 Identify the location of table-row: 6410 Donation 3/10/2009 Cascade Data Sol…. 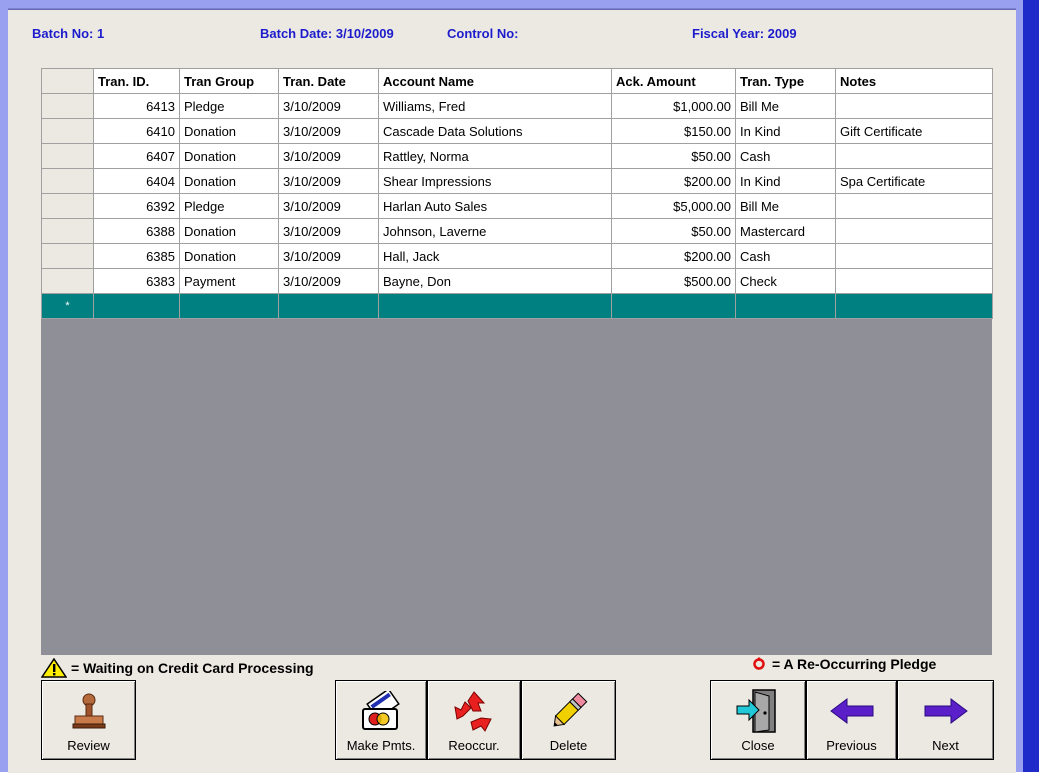
(517, 131).